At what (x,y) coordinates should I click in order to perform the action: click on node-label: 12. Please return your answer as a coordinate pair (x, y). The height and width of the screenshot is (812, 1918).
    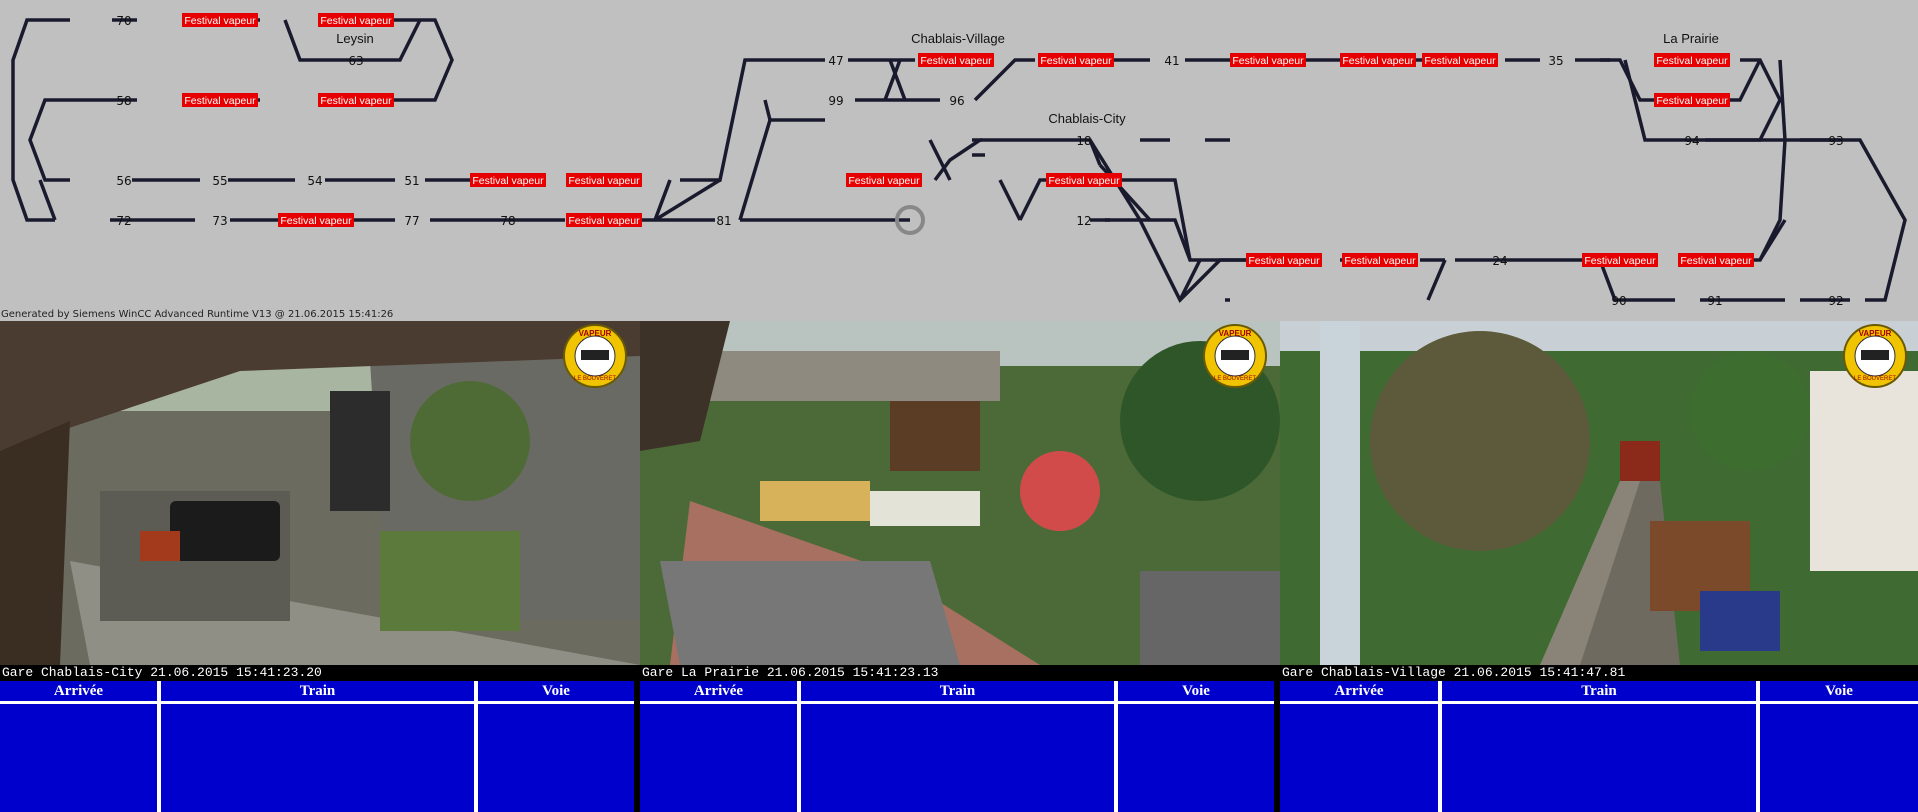
    Looking at the image, I should click on (1083, 221).